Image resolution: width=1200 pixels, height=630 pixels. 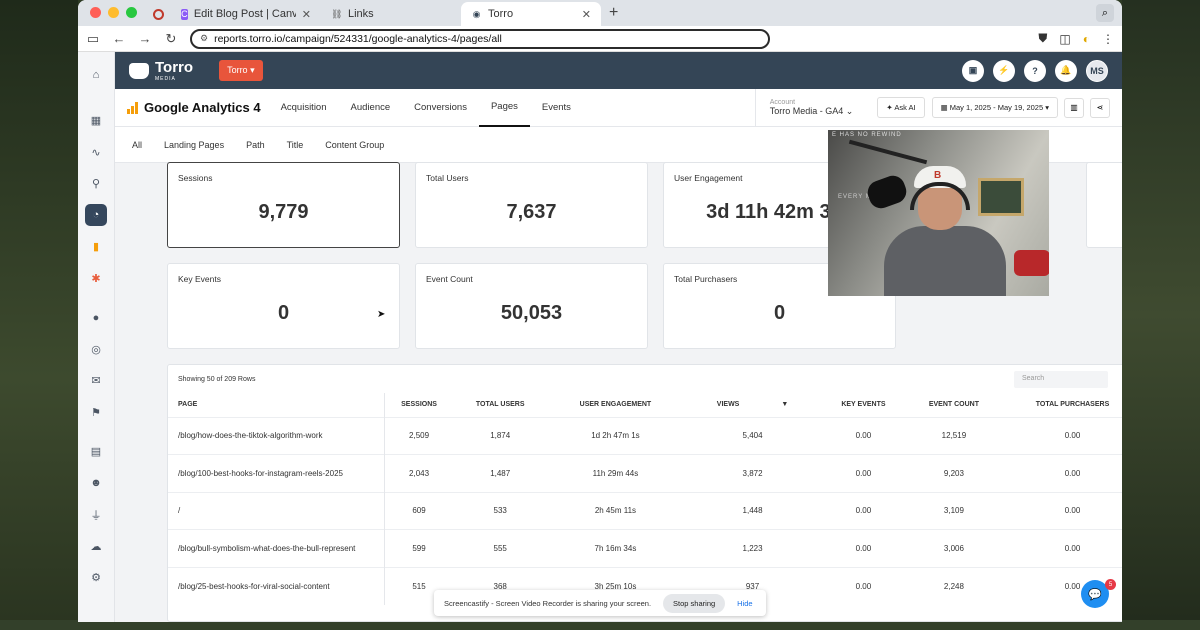 I want to click on column-header-user-engagement: USER ENGAGEMENT, so click(x=615, y=405).